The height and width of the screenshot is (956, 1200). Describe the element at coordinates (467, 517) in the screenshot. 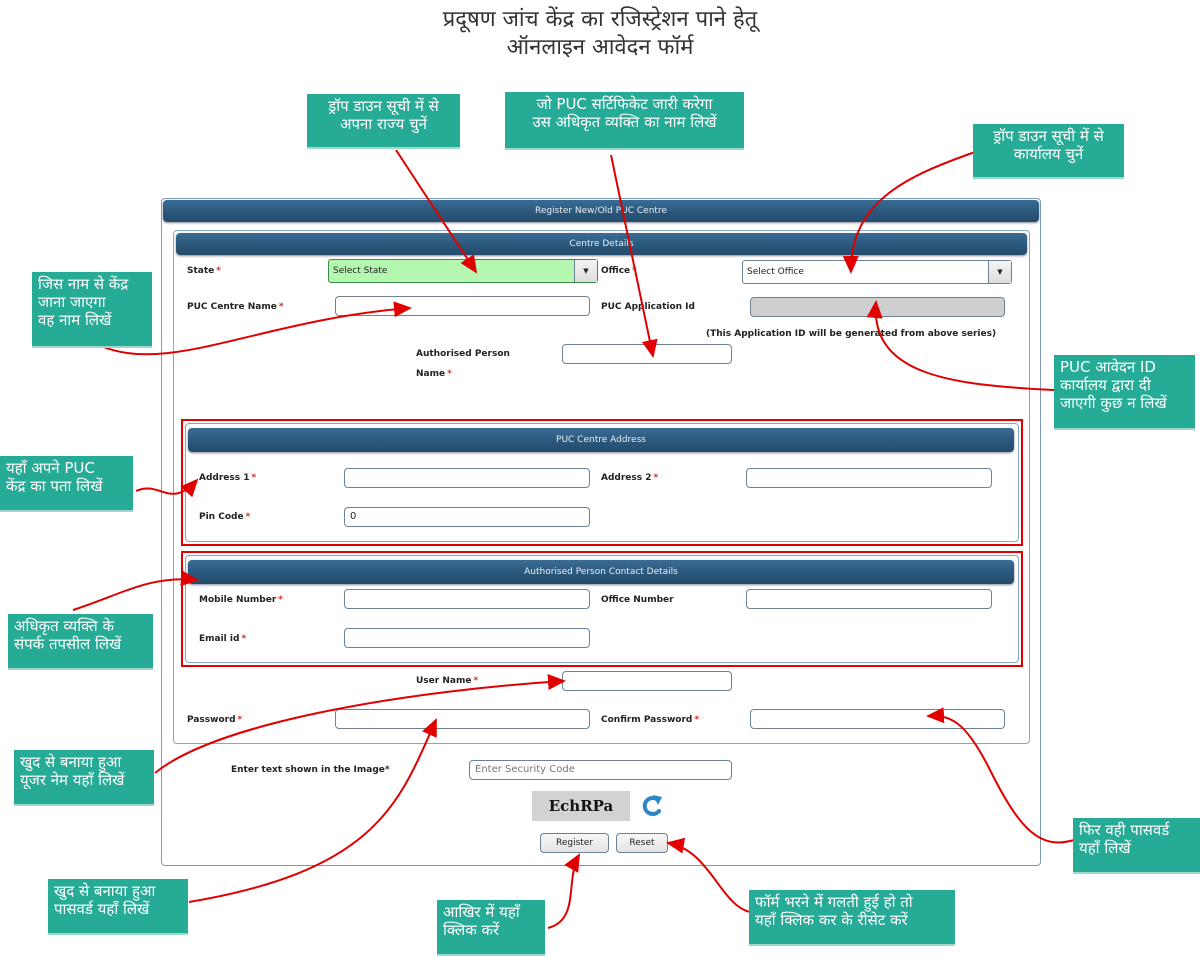

I see `pincode-input: 0` at that location.